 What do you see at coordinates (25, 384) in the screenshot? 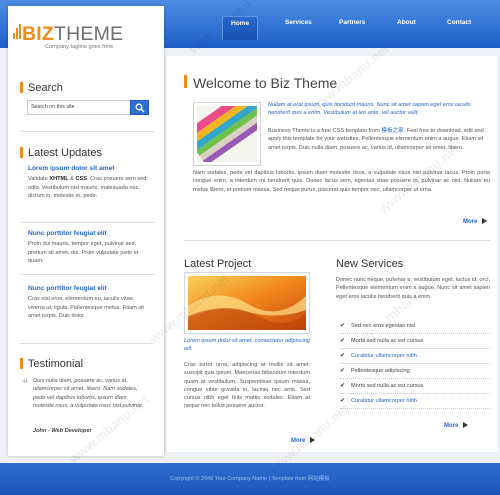
I see `quote-icon: “` at bounding box center [25, 384].